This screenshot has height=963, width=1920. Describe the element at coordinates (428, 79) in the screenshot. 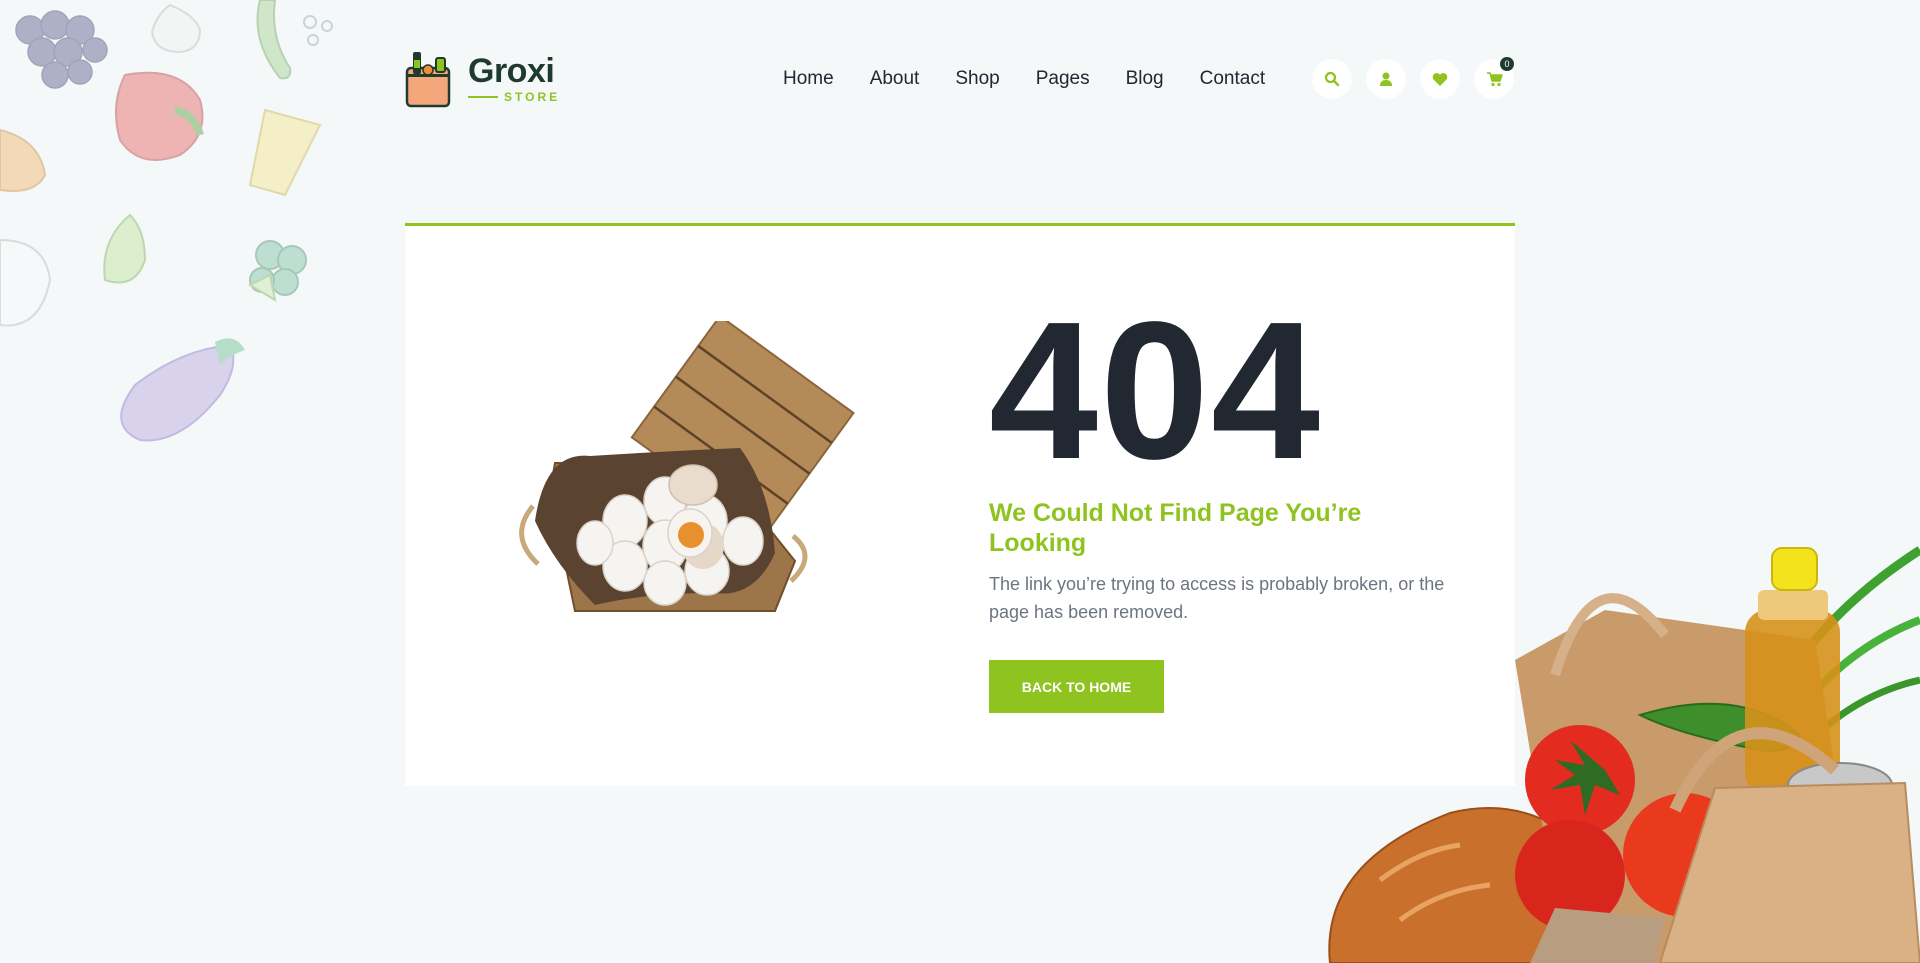

I see `grocery-bag-logo-icon` at that location.